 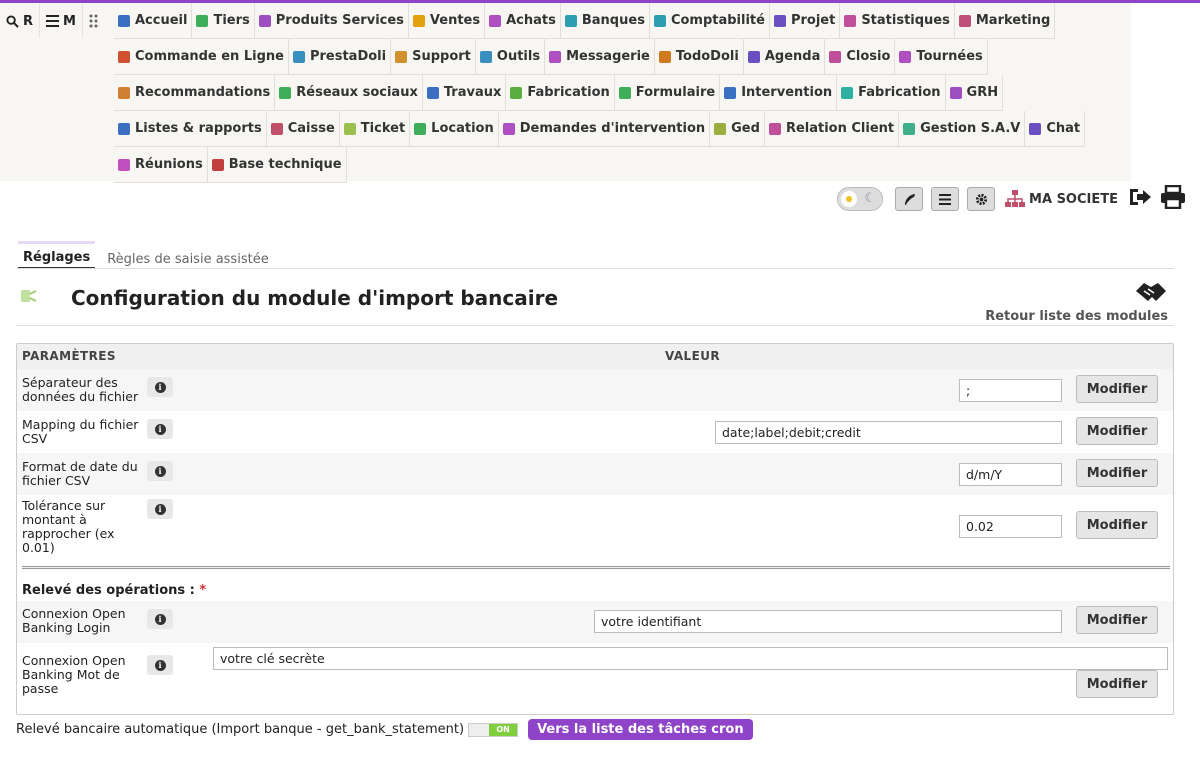 I want to click on open-banking-password-input, so click(x=690, y=658).